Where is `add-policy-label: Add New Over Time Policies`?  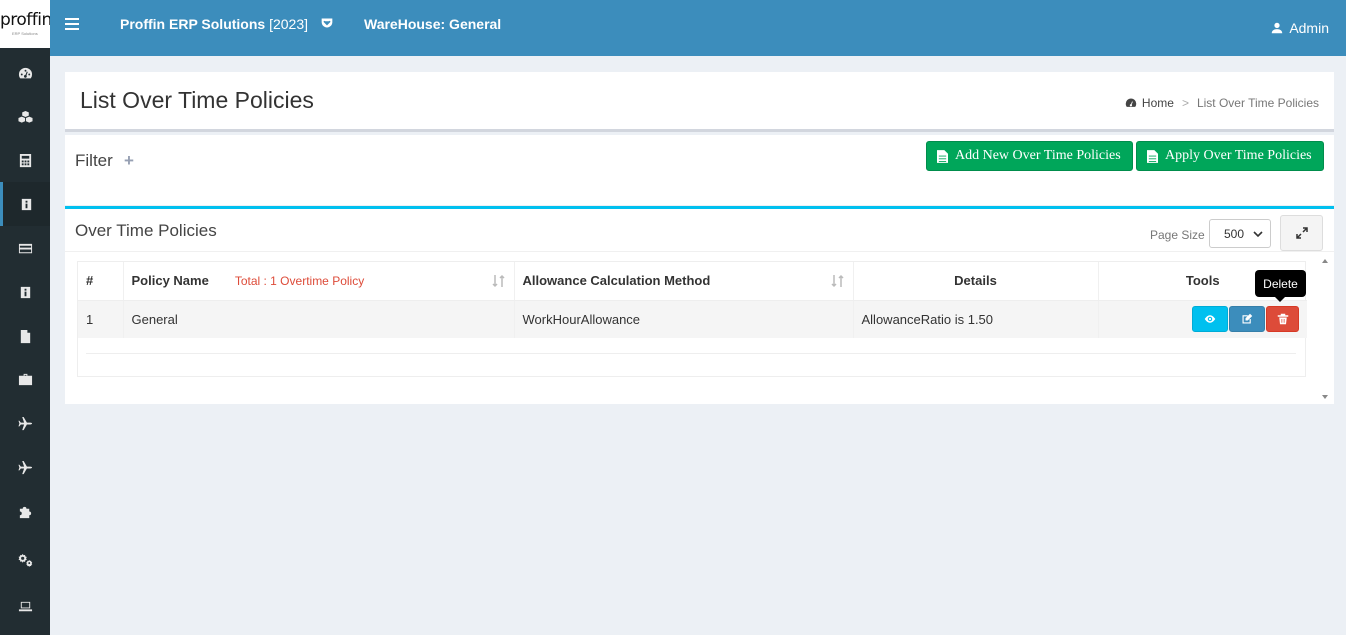
add-policy-label: Add New Over Time Policies is located at coordinates (1038, 155).